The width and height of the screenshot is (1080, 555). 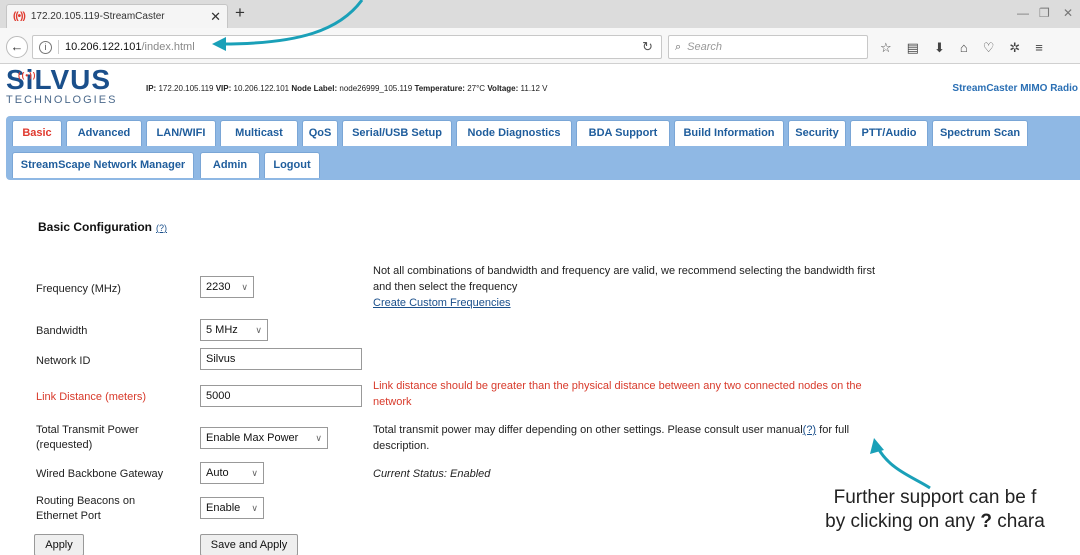 What do you see at coordinates (647, 47) in the screenshot?
I see `reload-icon: ↻` at bounding box center [647, 47].